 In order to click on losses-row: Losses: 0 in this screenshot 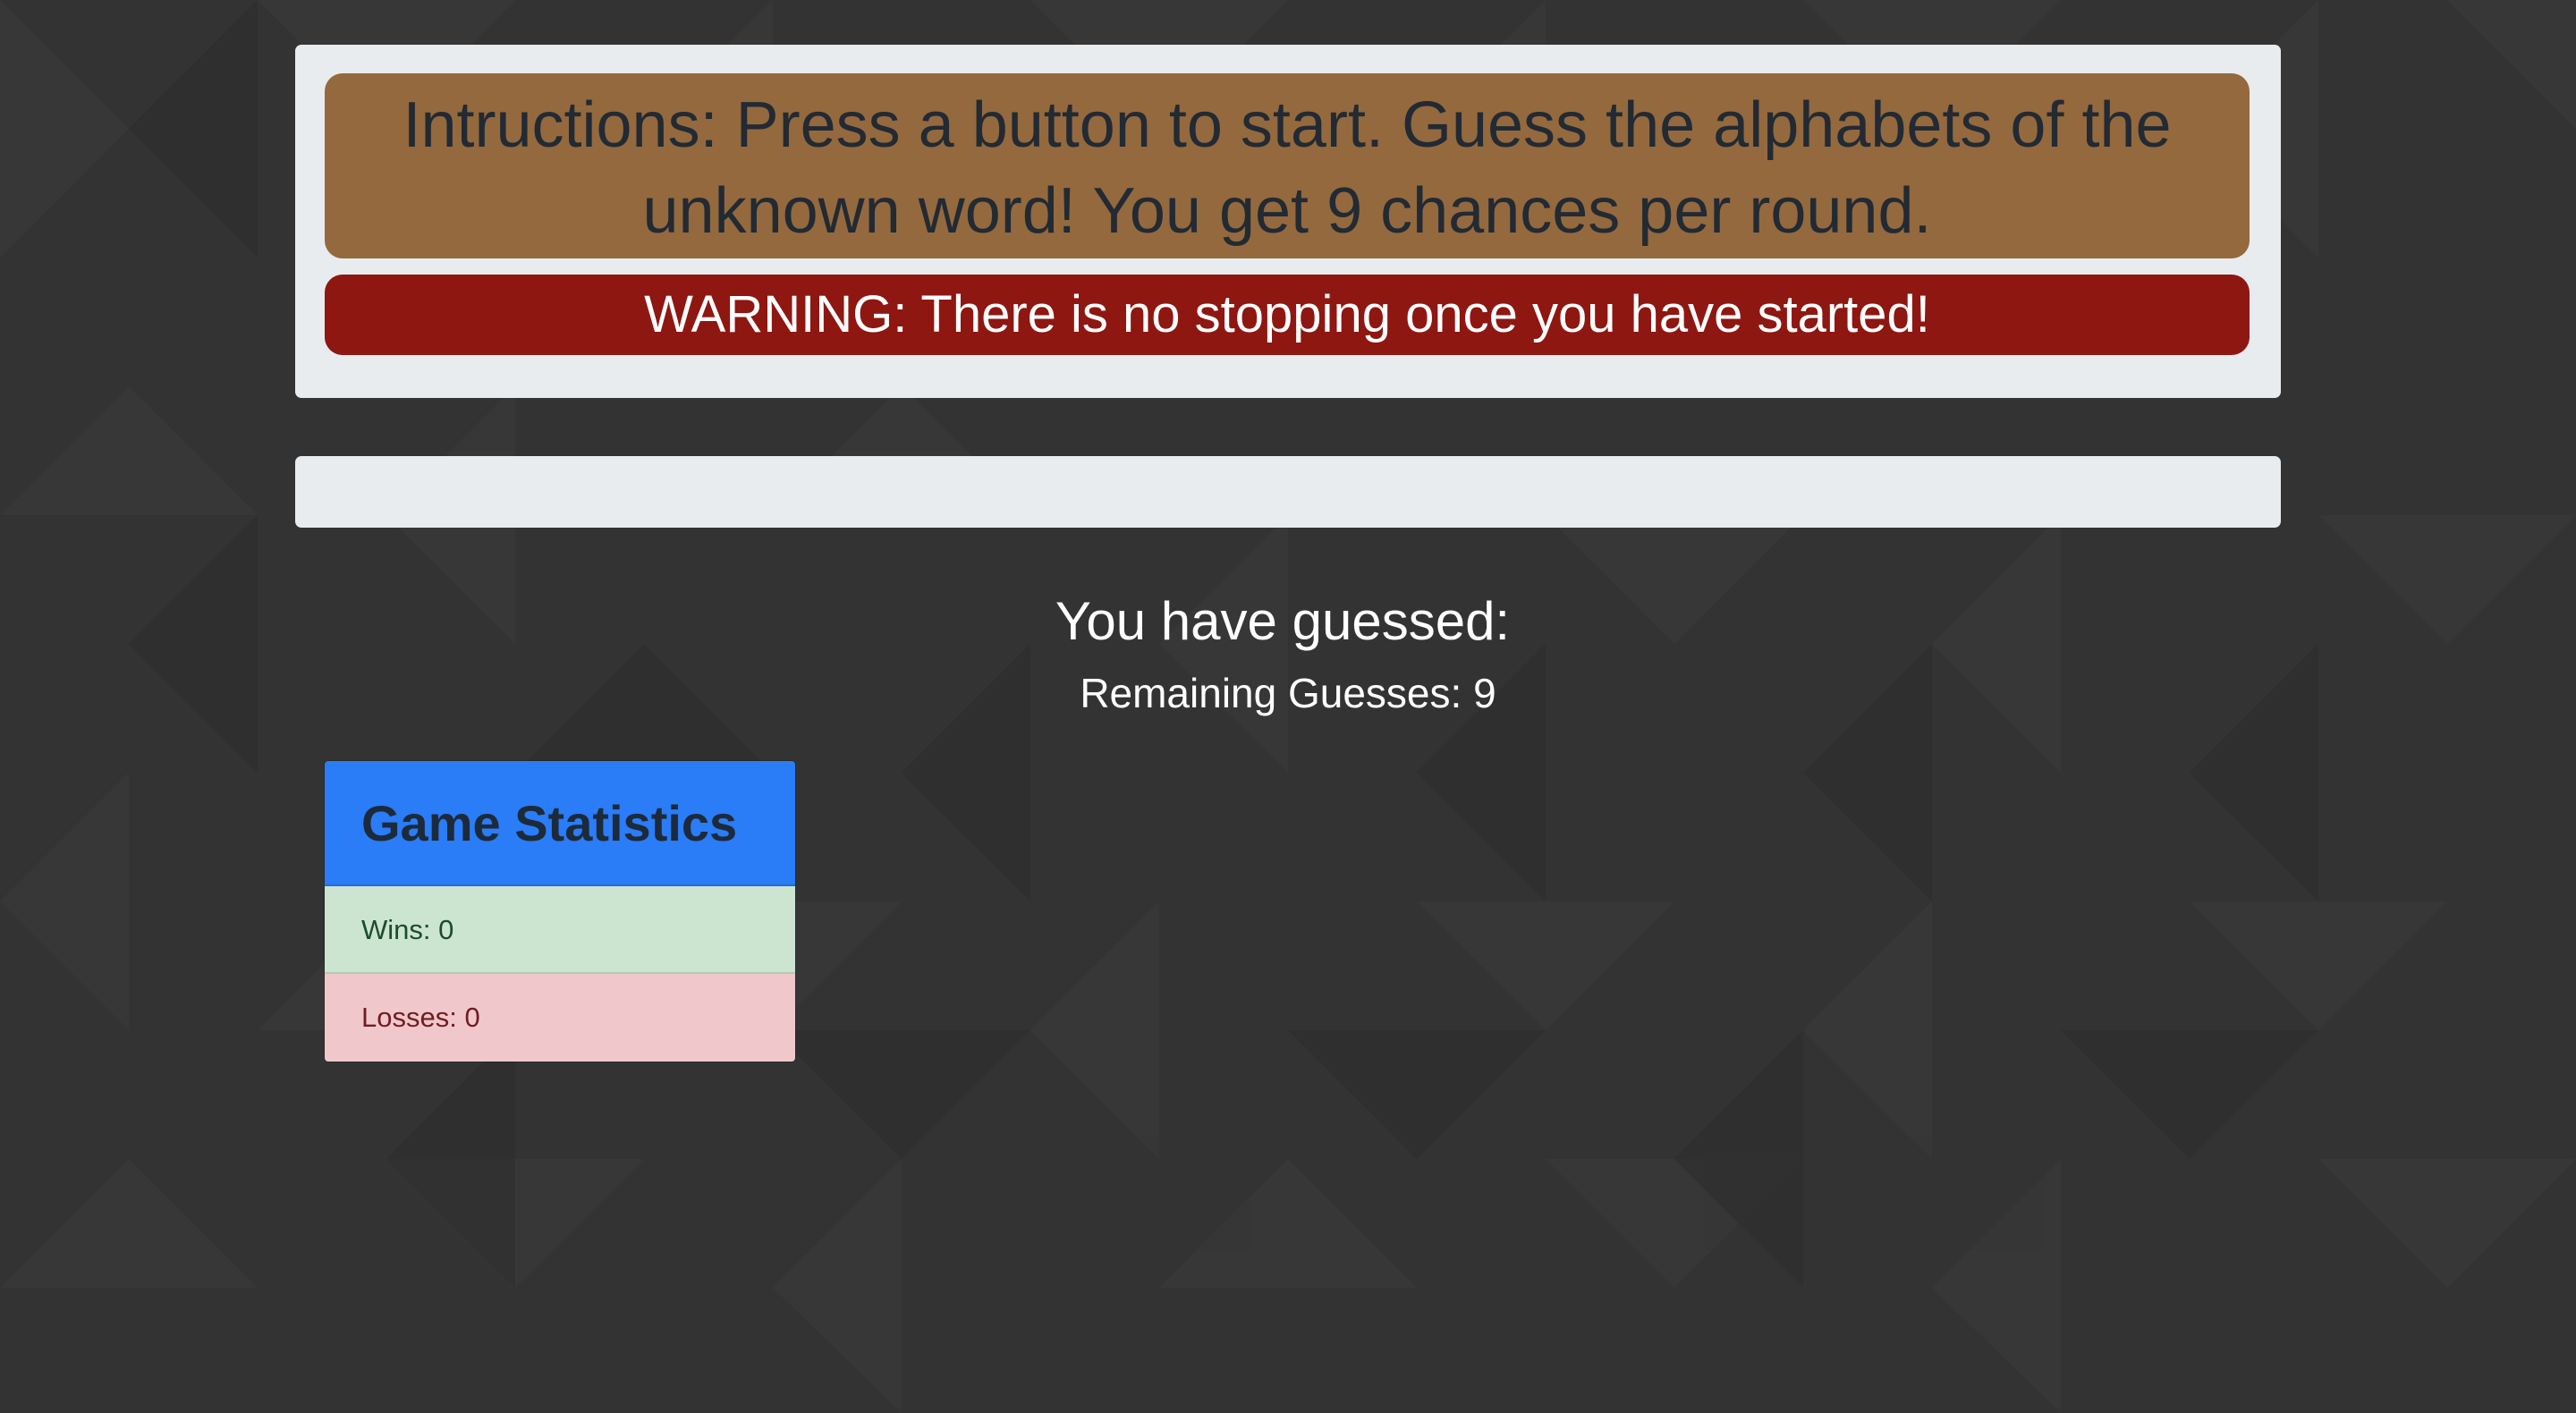, I will do `click(560, 1018)`.